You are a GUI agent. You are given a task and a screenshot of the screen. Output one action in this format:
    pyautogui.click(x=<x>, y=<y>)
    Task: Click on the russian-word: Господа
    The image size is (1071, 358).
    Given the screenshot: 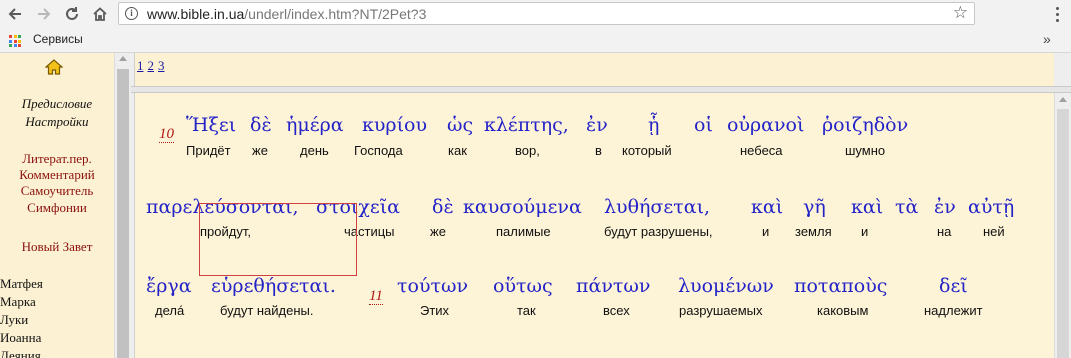 What is the action you would take?
    pyautogui.click(x=378, y=150)
    